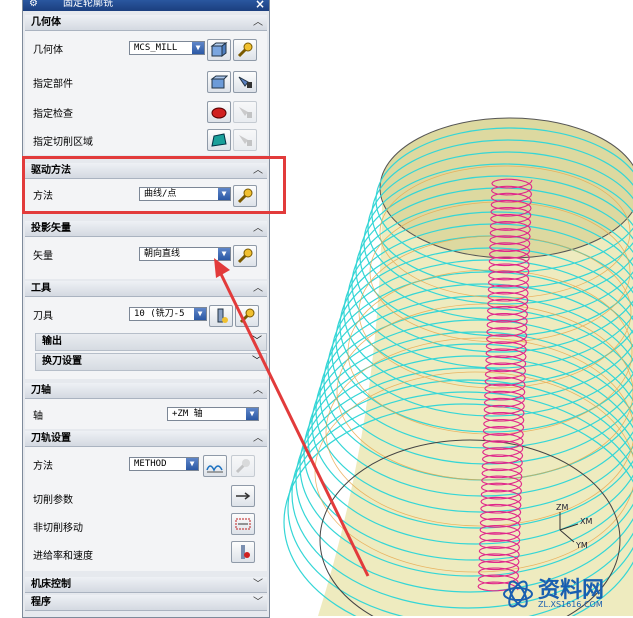 The image size is (633, 618). Describe the element at coordinates (213, 414) in the screenshot. I see `axis-dropdown: +ZM 轴 ▼` at that location.